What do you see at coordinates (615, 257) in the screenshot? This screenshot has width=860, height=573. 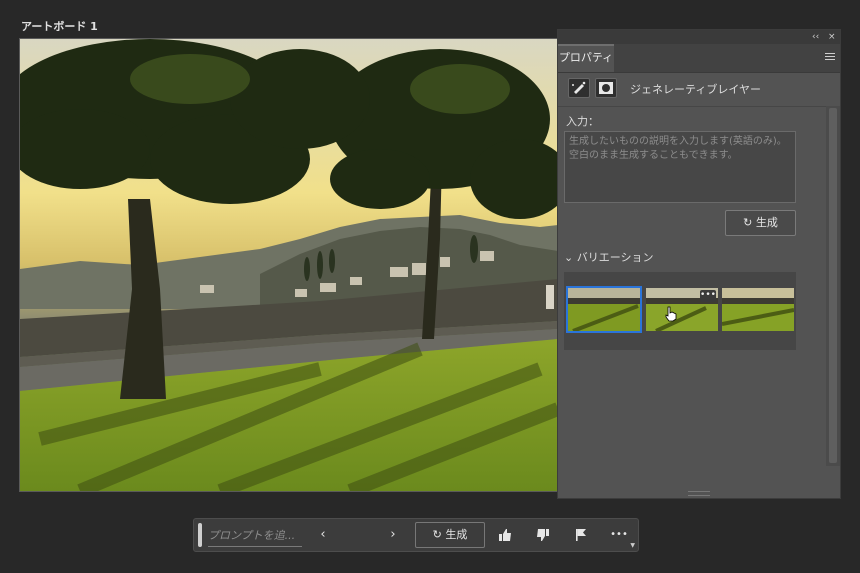 I see `variations-label: バリエーション` at bounding box center [615, 257].